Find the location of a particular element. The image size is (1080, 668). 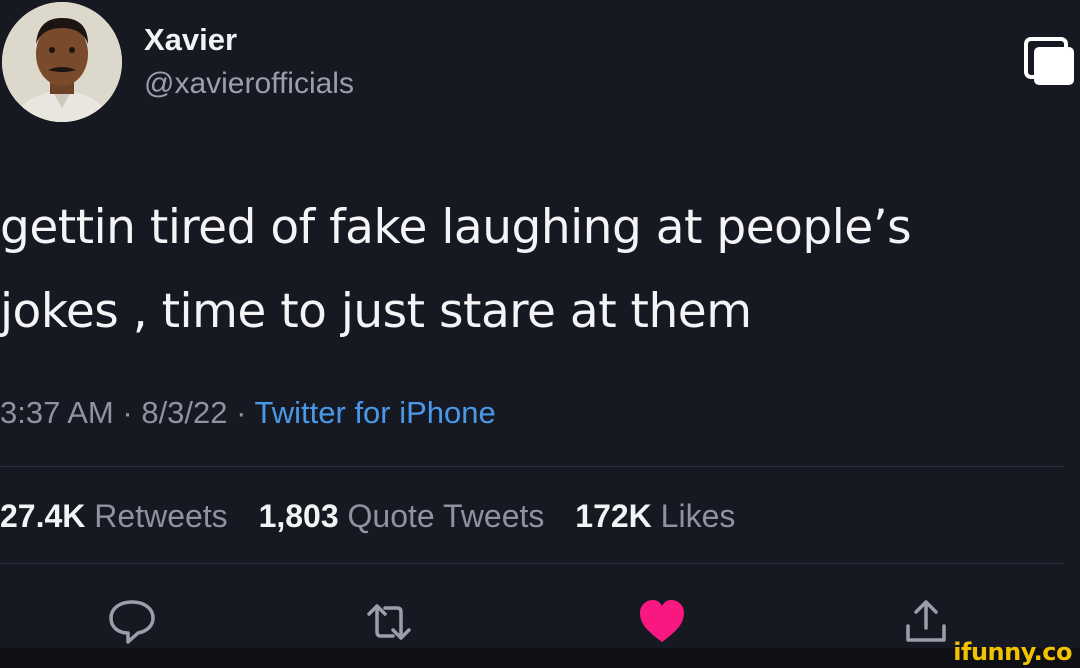

retweets-label: Retweets is located at coordinates (161, 516).